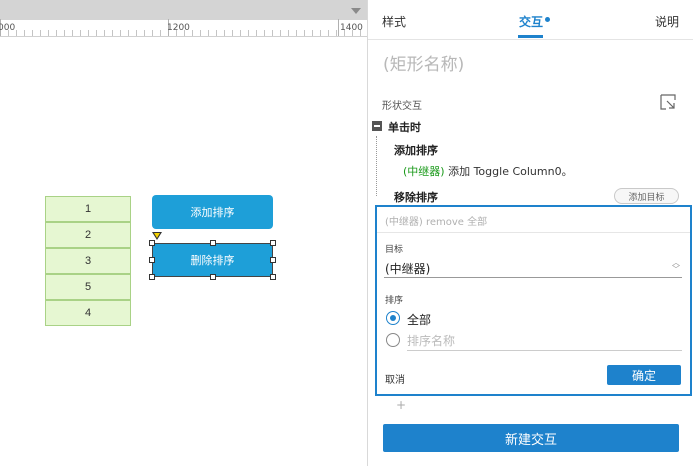 This screenshot has height=466, width=693. I want to click on chevron-down-icon, so click(356, 11).